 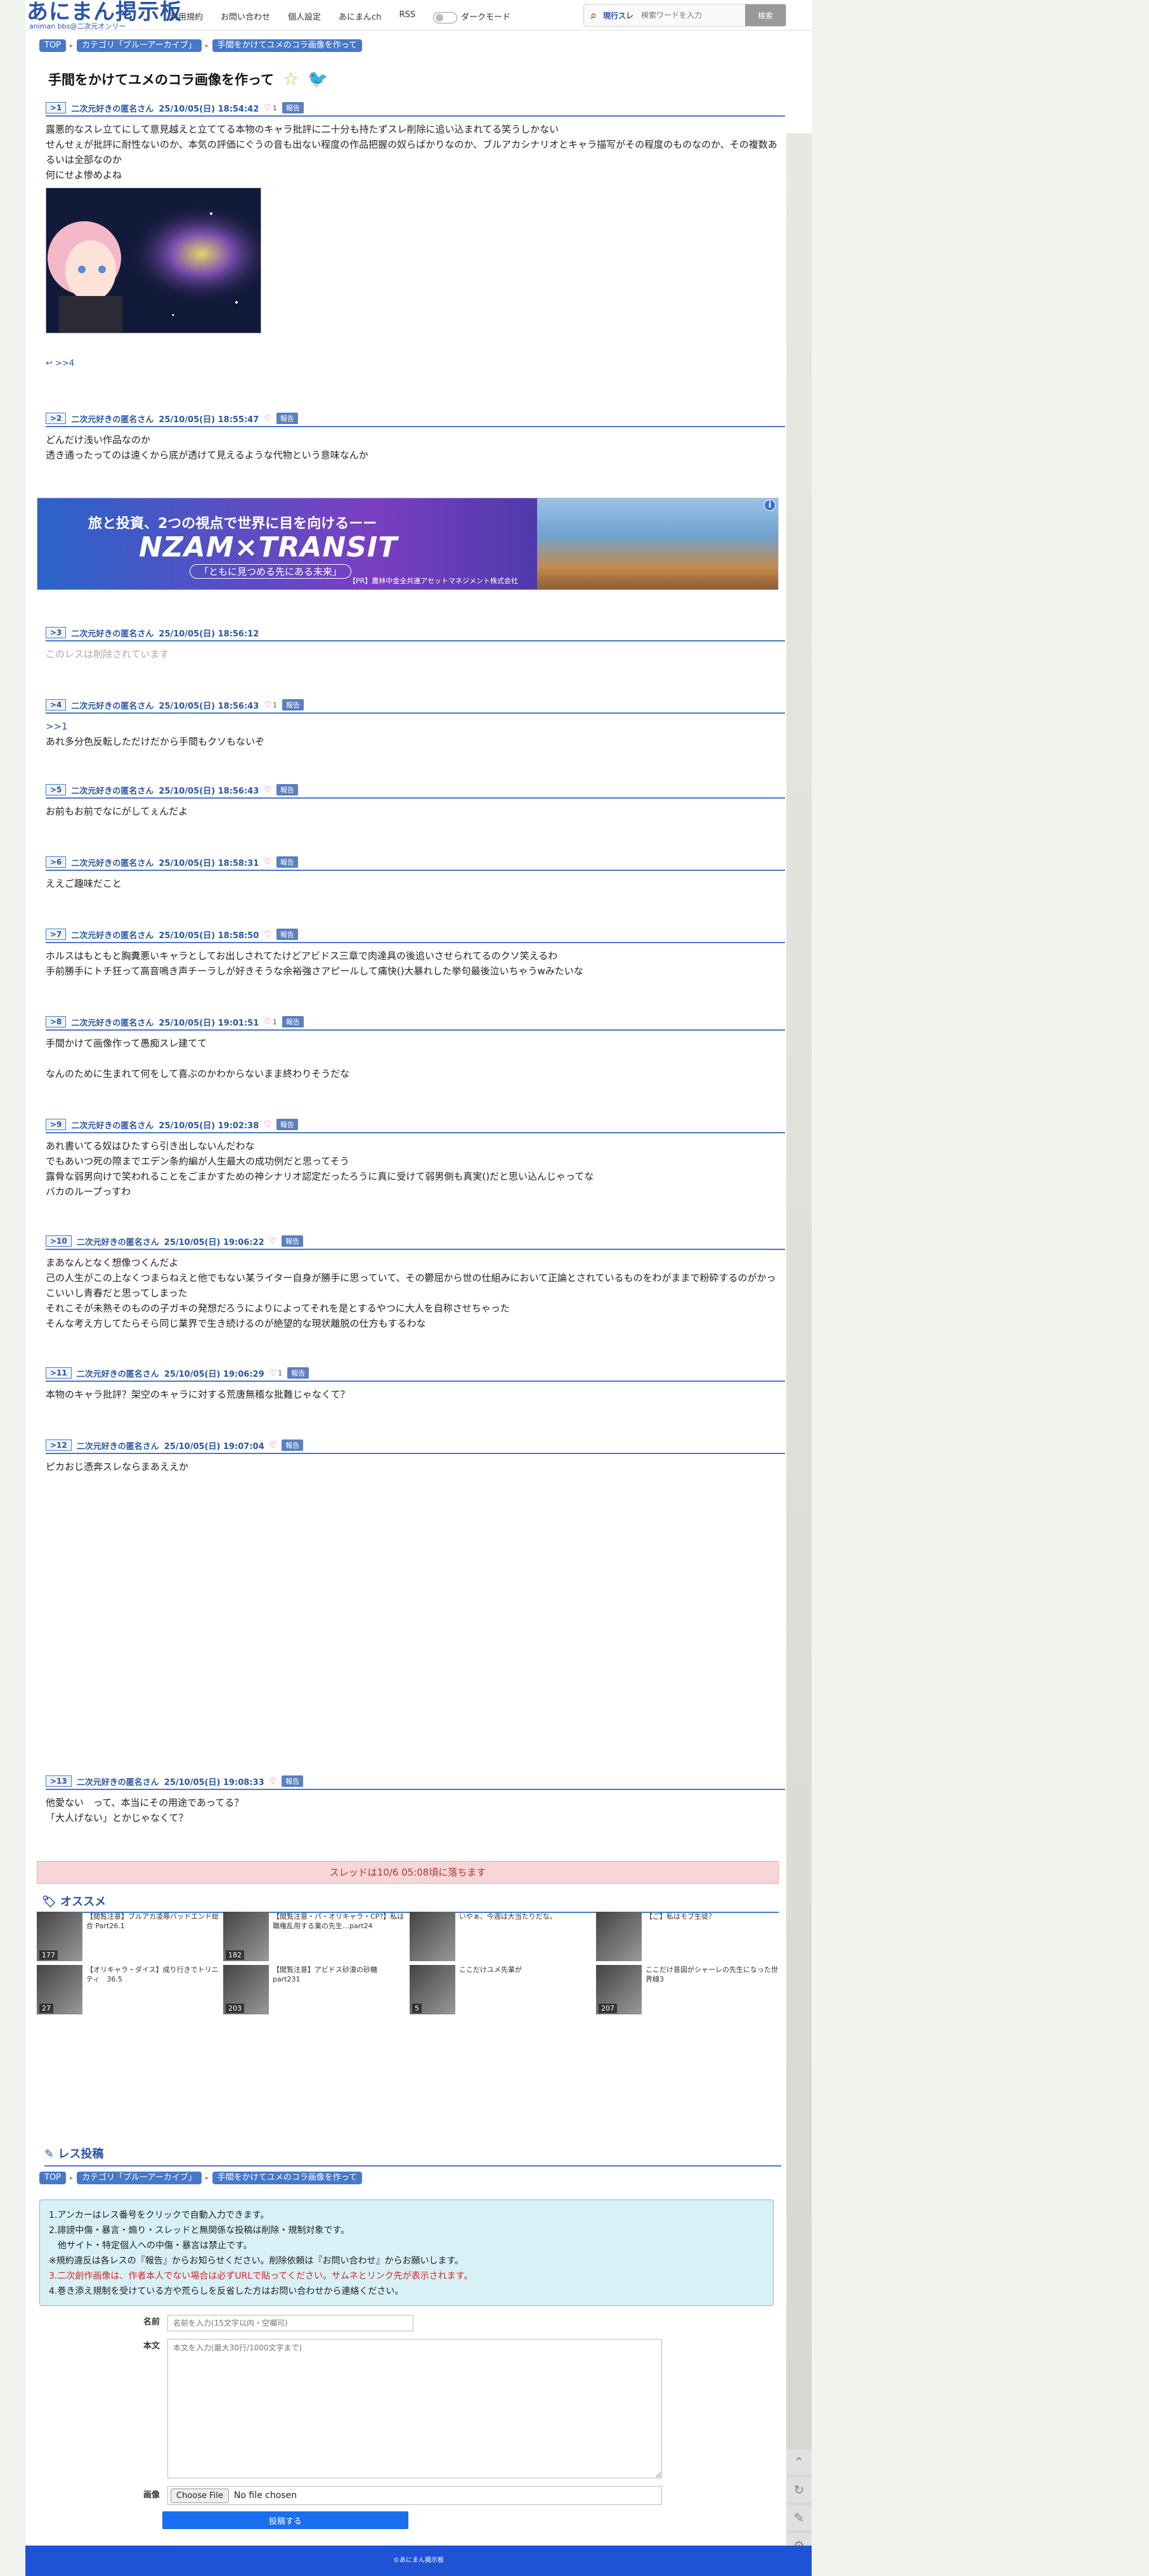 What do you see at coordinates (59, 1781) in the screenshot?
I see `post-number: >13` at bounding box center [59, 1781].